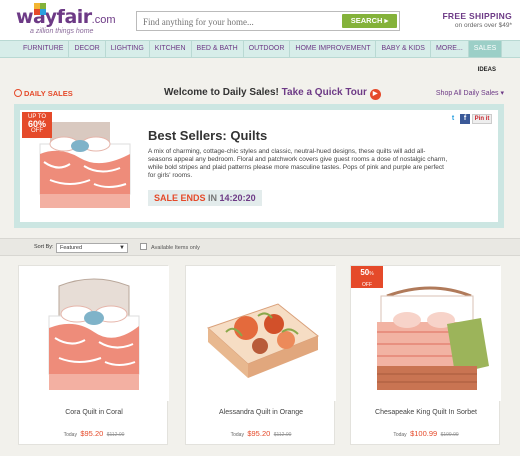  Describe the element at coordinates (477, 16) in the screenshot. I see `shipping-title: FREE SHIPPING` at that location.